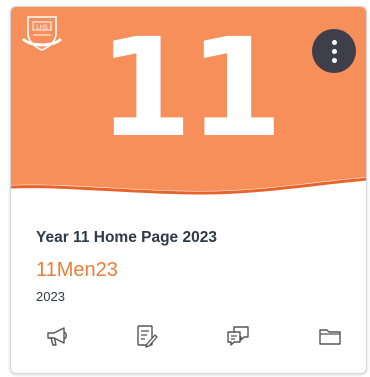  I want to click on course-card-options-button, so click(334, 51).